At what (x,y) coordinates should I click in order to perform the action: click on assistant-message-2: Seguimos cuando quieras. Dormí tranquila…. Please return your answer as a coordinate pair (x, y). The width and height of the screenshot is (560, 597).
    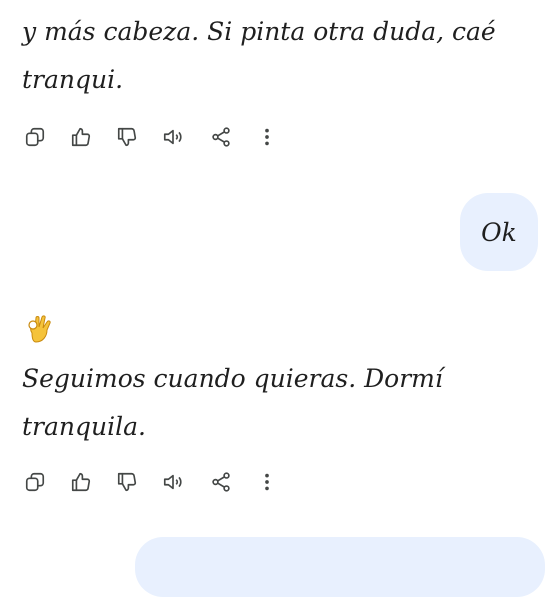
    Looking at the image, I should click on (277, 403).